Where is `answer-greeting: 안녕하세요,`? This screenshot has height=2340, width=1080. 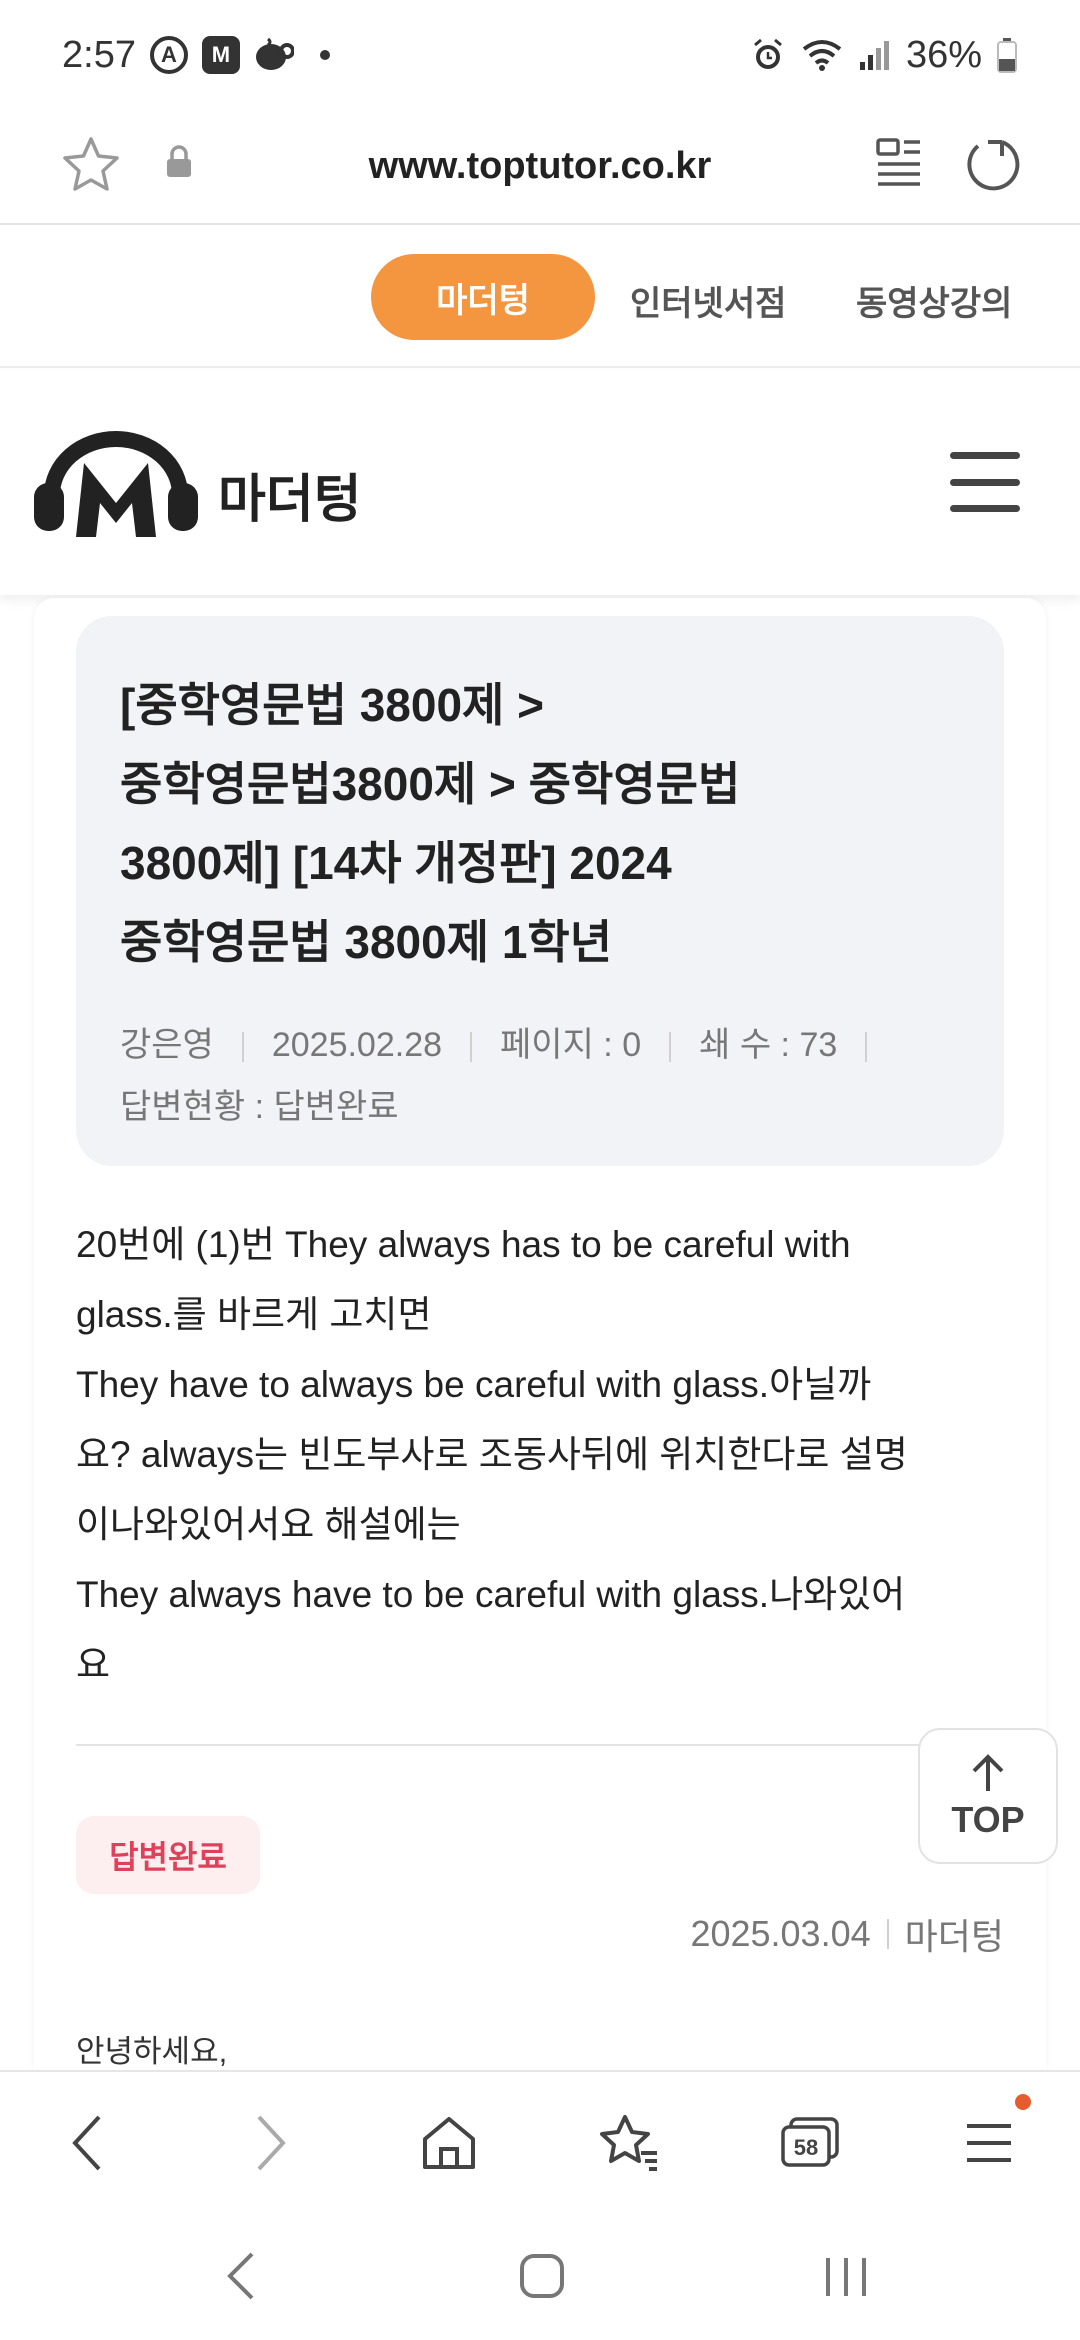
answer-greeting: 안녕하세요, is located at coordinates (152, 2051).